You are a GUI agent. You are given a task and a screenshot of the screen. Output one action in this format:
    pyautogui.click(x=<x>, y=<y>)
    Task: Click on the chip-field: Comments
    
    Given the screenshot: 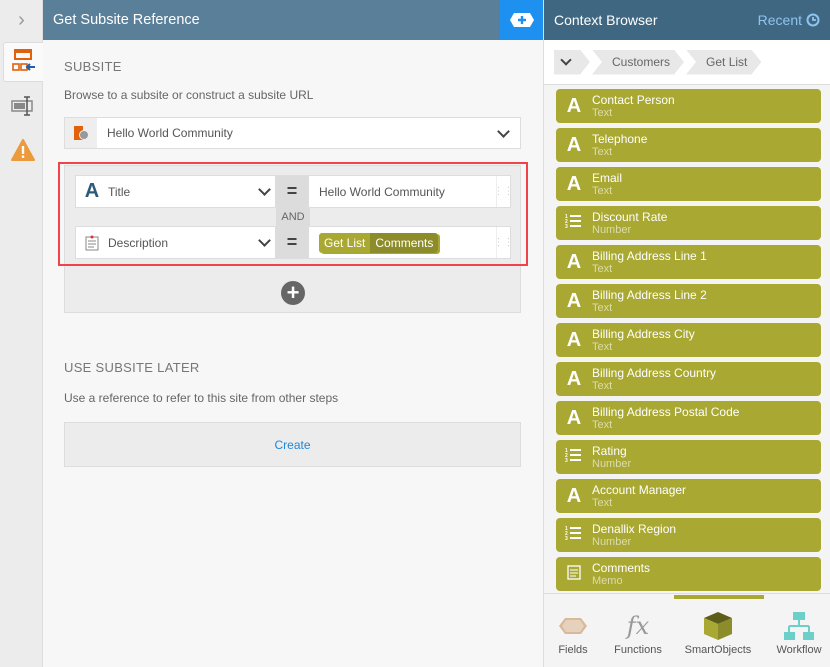 What is the action you would take?
    pyautogui.click(x=404, y=242)
    